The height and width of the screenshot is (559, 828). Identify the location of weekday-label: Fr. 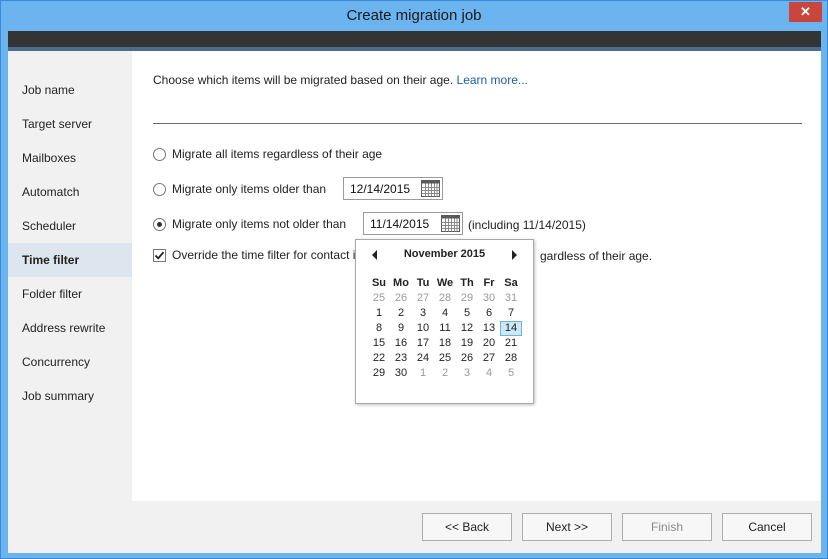
(489, 283).